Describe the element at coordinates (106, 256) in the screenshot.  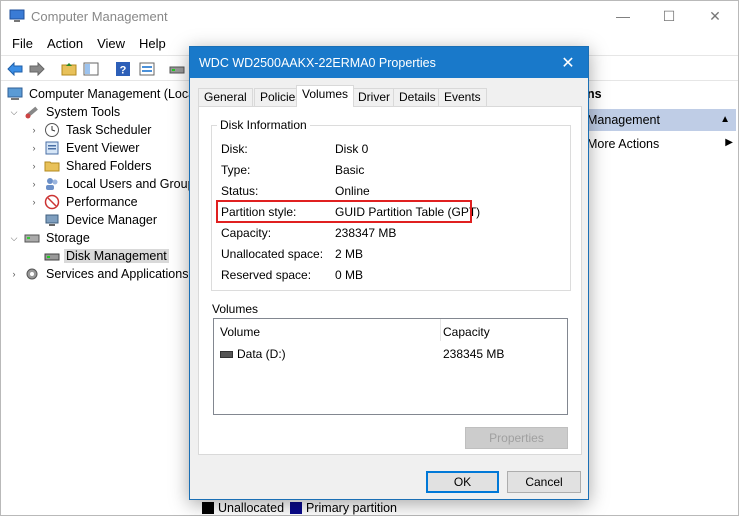
I see `tree-disk-management: Disk Management` at that location.